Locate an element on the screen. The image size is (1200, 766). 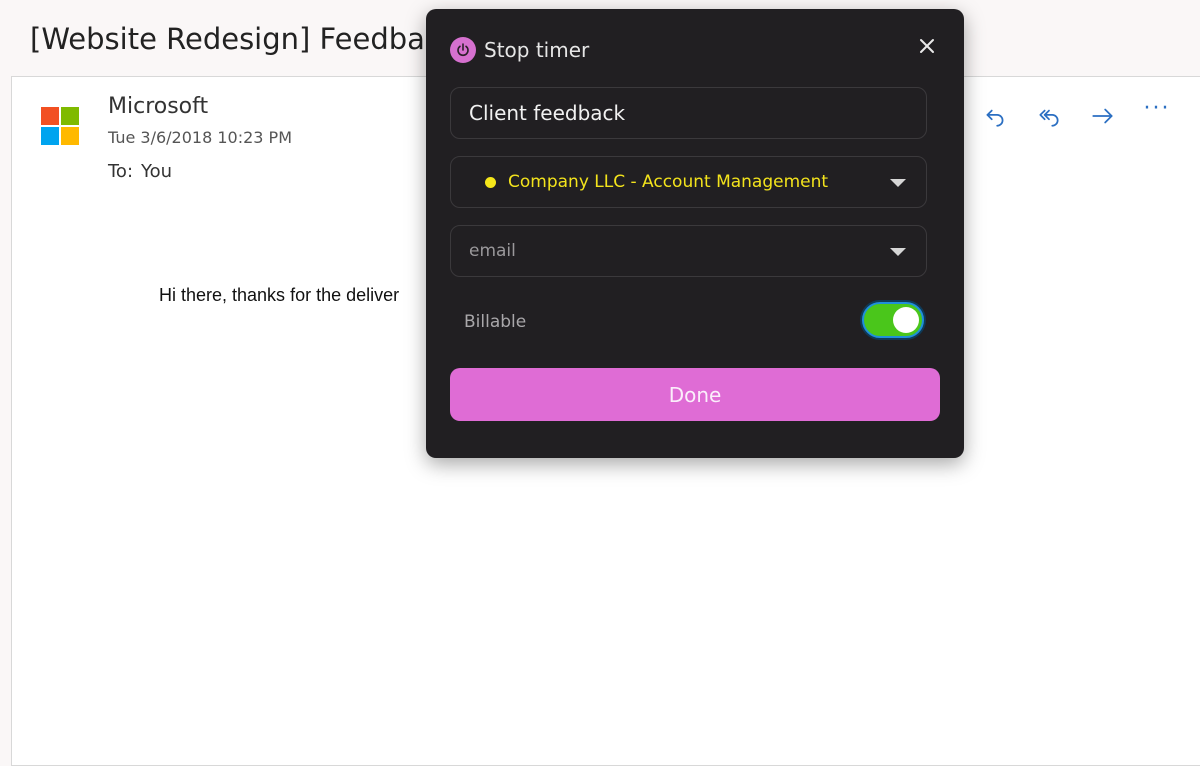
power-icon is located at coordinates (463, 50).